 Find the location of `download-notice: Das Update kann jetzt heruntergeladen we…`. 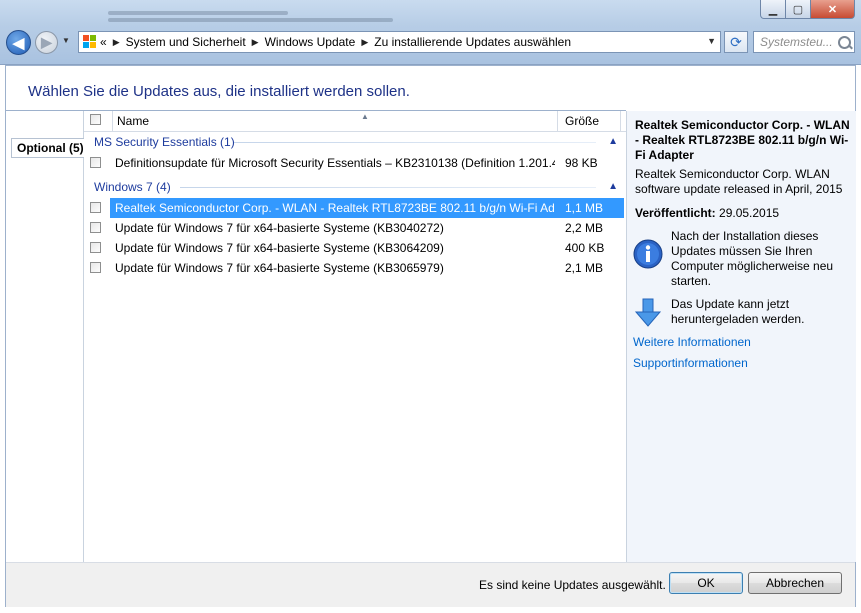

download-notice: Das Update kann jetzt heruntergeladen we… is located at coordinates (743, 315).